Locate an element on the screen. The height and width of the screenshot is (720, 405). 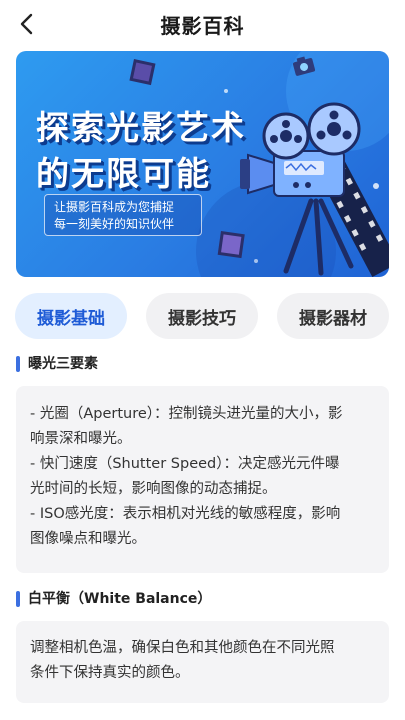
section-title-exposure: 曝光三要素 is located at coordinates (57, 364).